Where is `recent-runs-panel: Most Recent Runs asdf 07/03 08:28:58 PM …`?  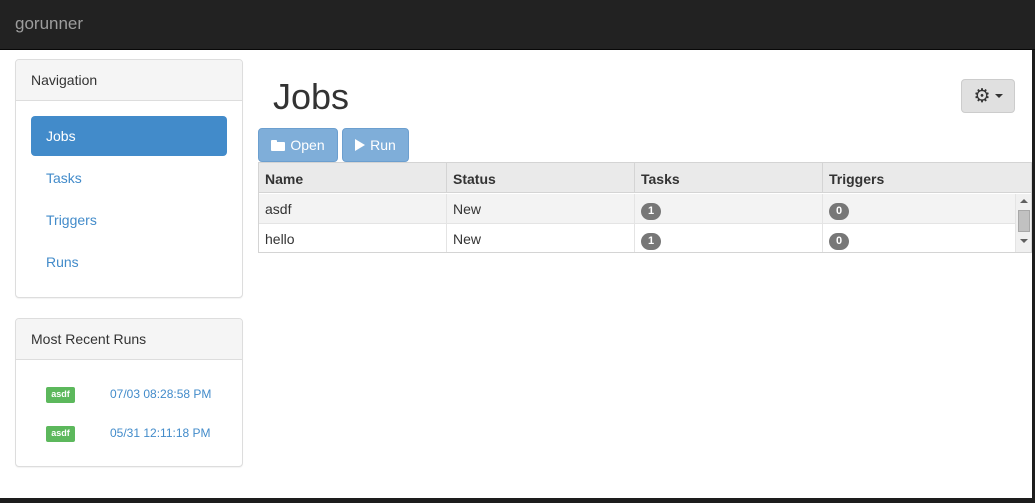
recent-runs-panel: Most Recent Runs asdf 07/03 08:28:58 PM … is located at coordinates (129, 392).